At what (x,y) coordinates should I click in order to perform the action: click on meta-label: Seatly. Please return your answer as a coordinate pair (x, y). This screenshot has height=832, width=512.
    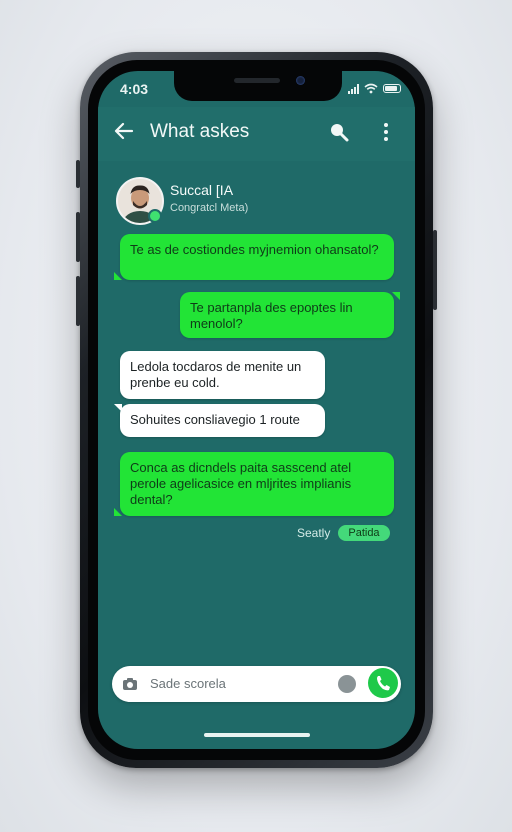
    Looking at the image, I should click on (314, 533).